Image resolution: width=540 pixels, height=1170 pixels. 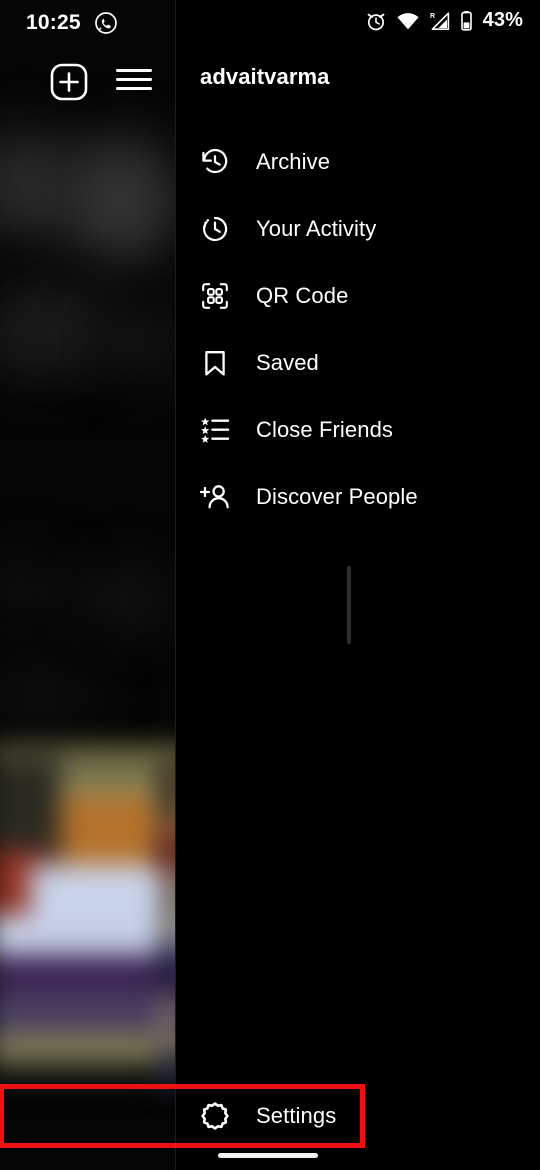 I want to click on menu-item-close-friends: Close Friends, so click(x=358, y=429).